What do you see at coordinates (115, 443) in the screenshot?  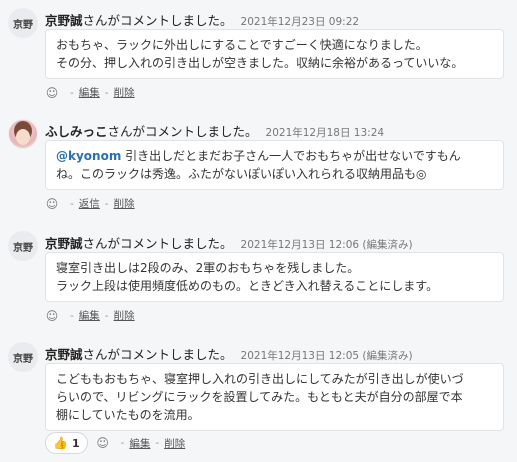 I see `comment-footer: 👍 1 ☺ - 編集 - 削除` at bounding box center [115, 443].